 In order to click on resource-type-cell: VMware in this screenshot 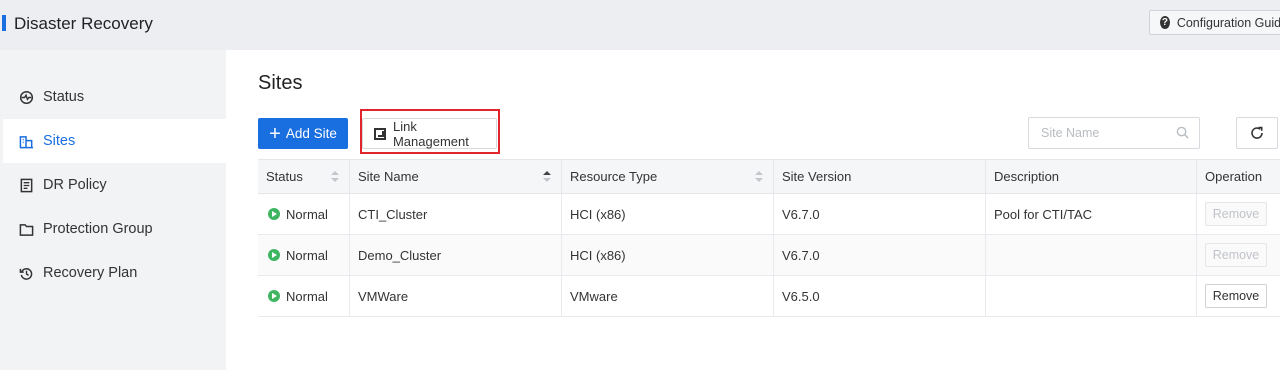, I will do `click(668, 296)`.